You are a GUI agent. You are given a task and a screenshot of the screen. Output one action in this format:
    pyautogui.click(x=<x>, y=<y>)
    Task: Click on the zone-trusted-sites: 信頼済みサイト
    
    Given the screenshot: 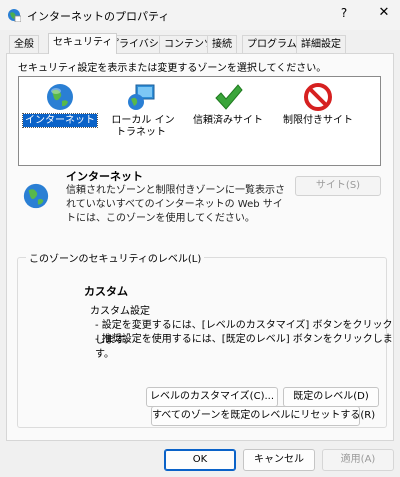 What is the action you would take?
    pyautogui.click(x=228, y=118)
    